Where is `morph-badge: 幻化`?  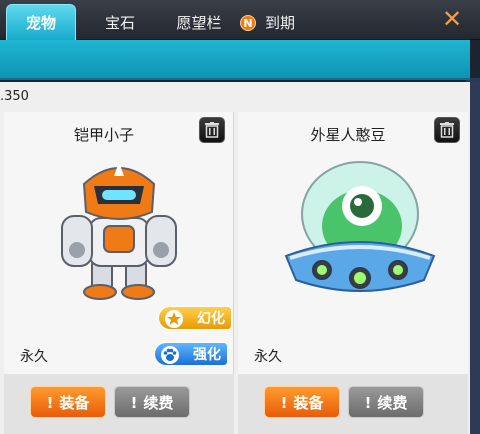 morph-badge: 幻化 is located at coordinates (195, 318).